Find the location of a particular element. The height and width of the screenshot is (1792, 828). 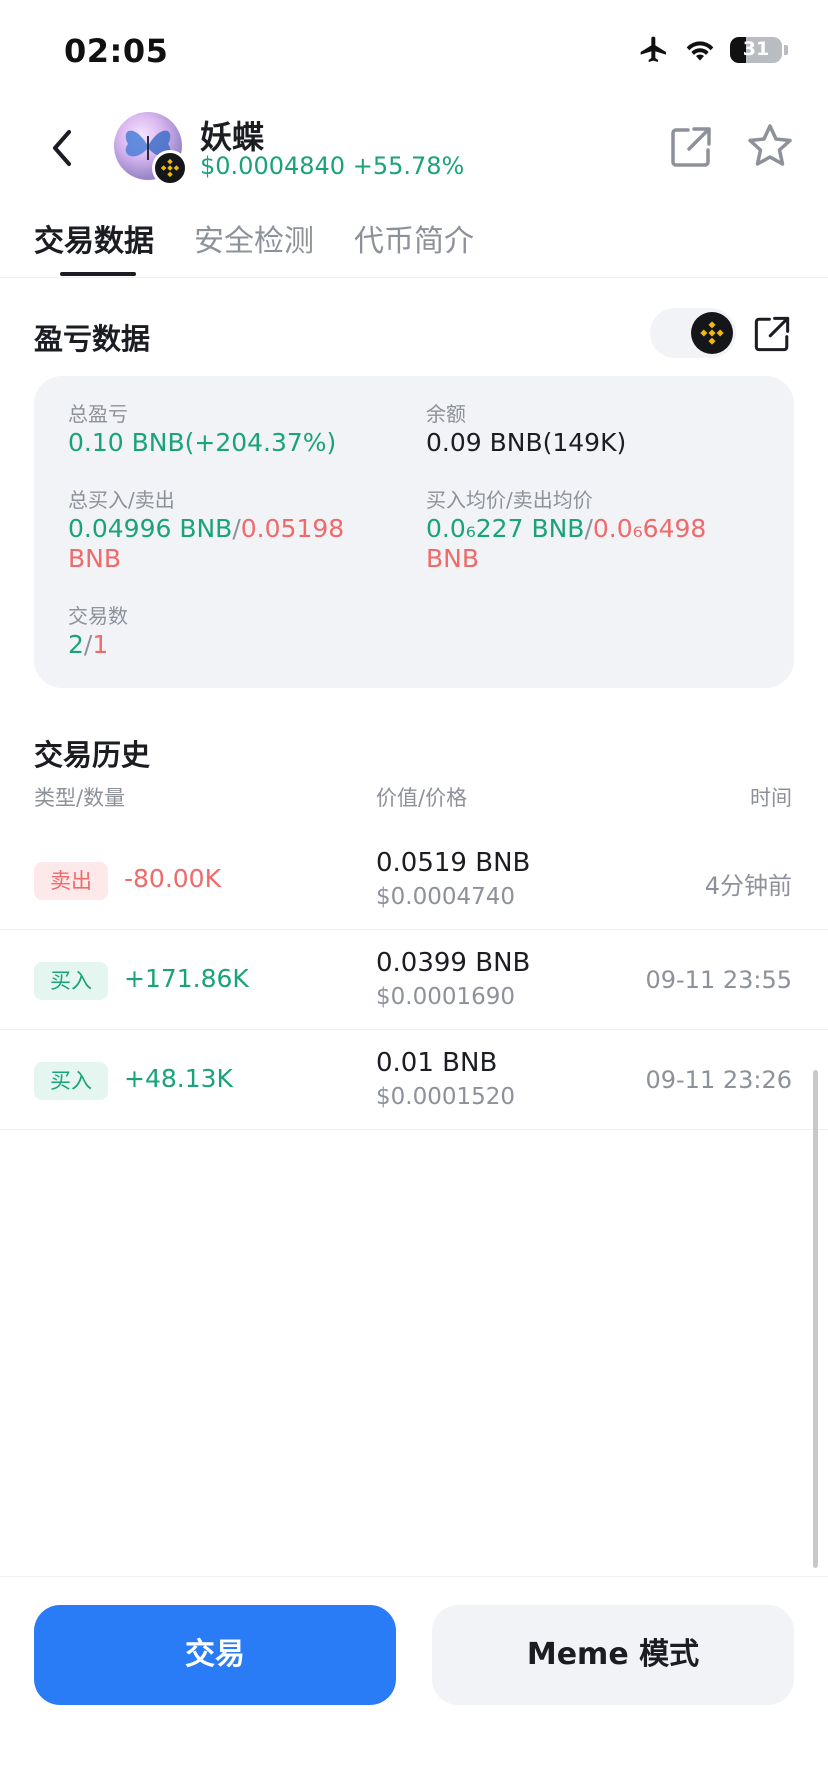

row-time: 09-11 23:55 is located at coordinates (718, 980).